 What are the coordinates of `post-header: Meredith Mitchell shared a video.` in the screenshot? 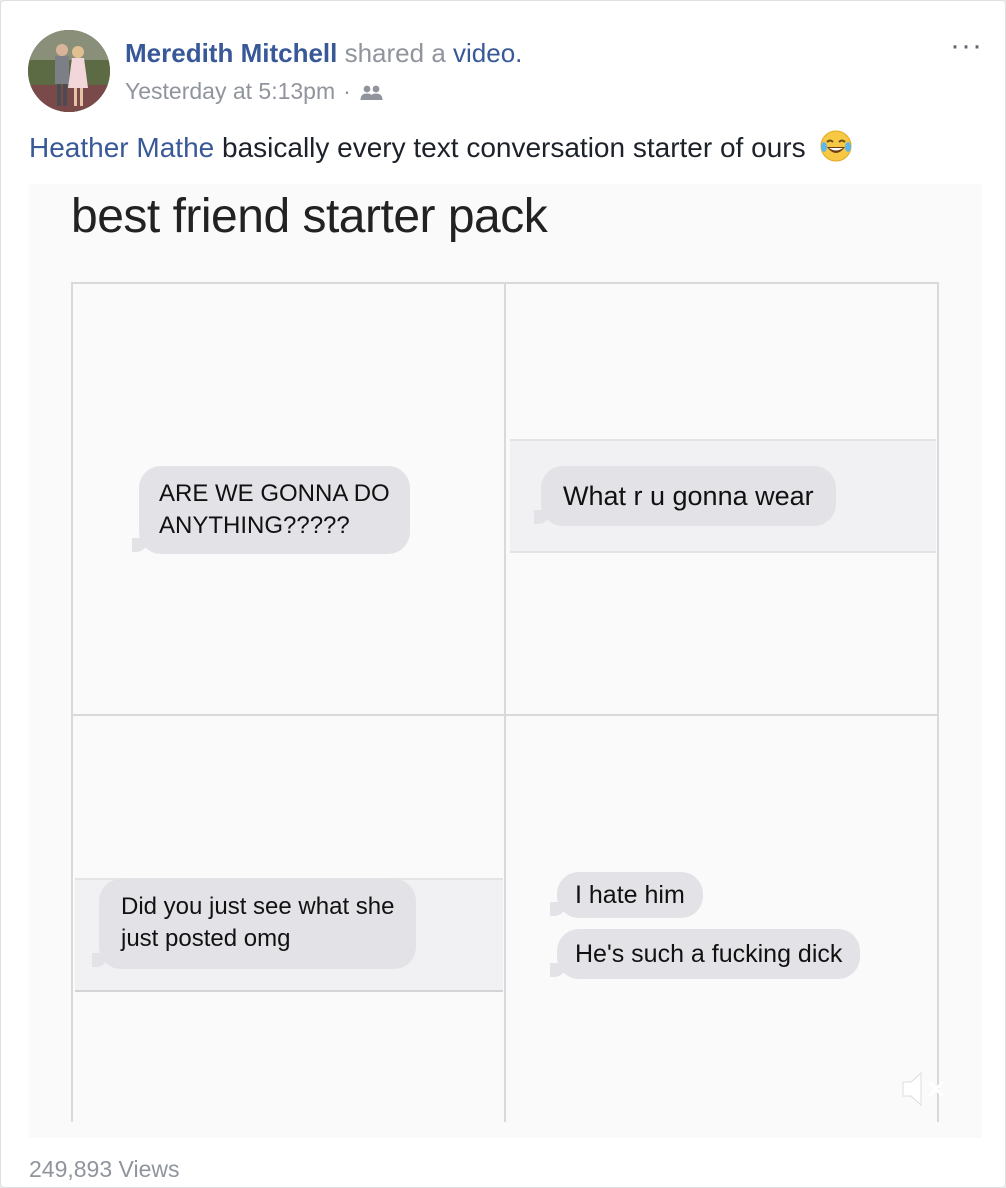 It's located at (323, 53).